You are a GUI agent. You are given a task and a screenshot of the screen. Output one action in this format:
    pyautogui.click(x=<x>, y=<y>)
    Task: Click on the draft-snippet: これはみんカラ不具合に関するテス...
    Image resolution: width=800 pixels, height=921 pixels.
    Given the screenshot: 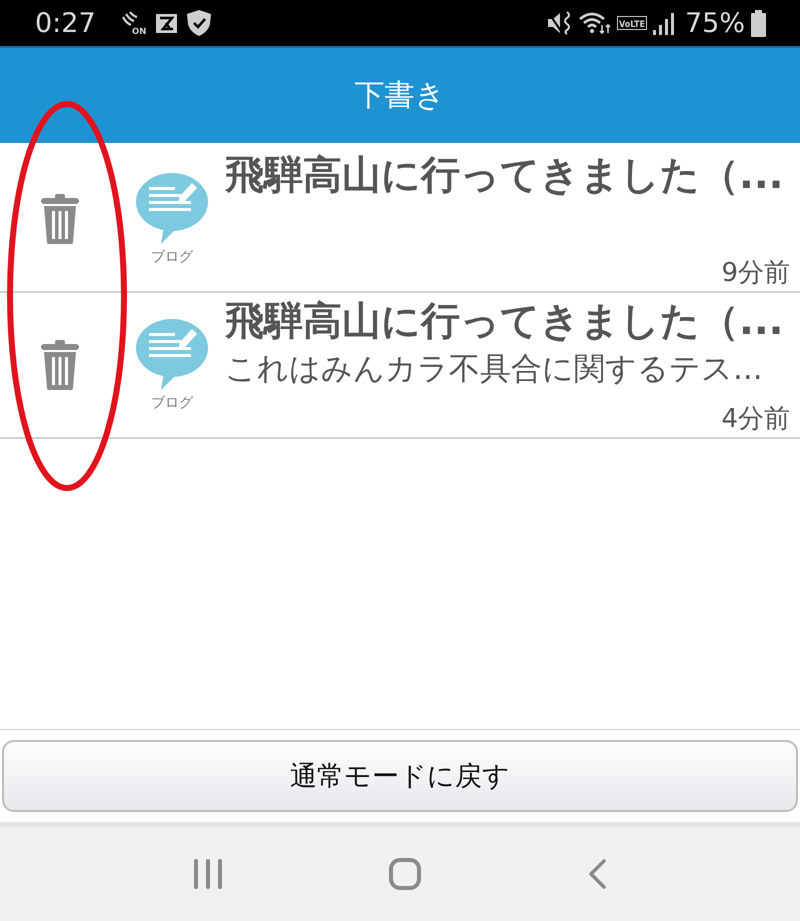 What is the action you would take?
    pyautogui.click(x=494, y=369)
    